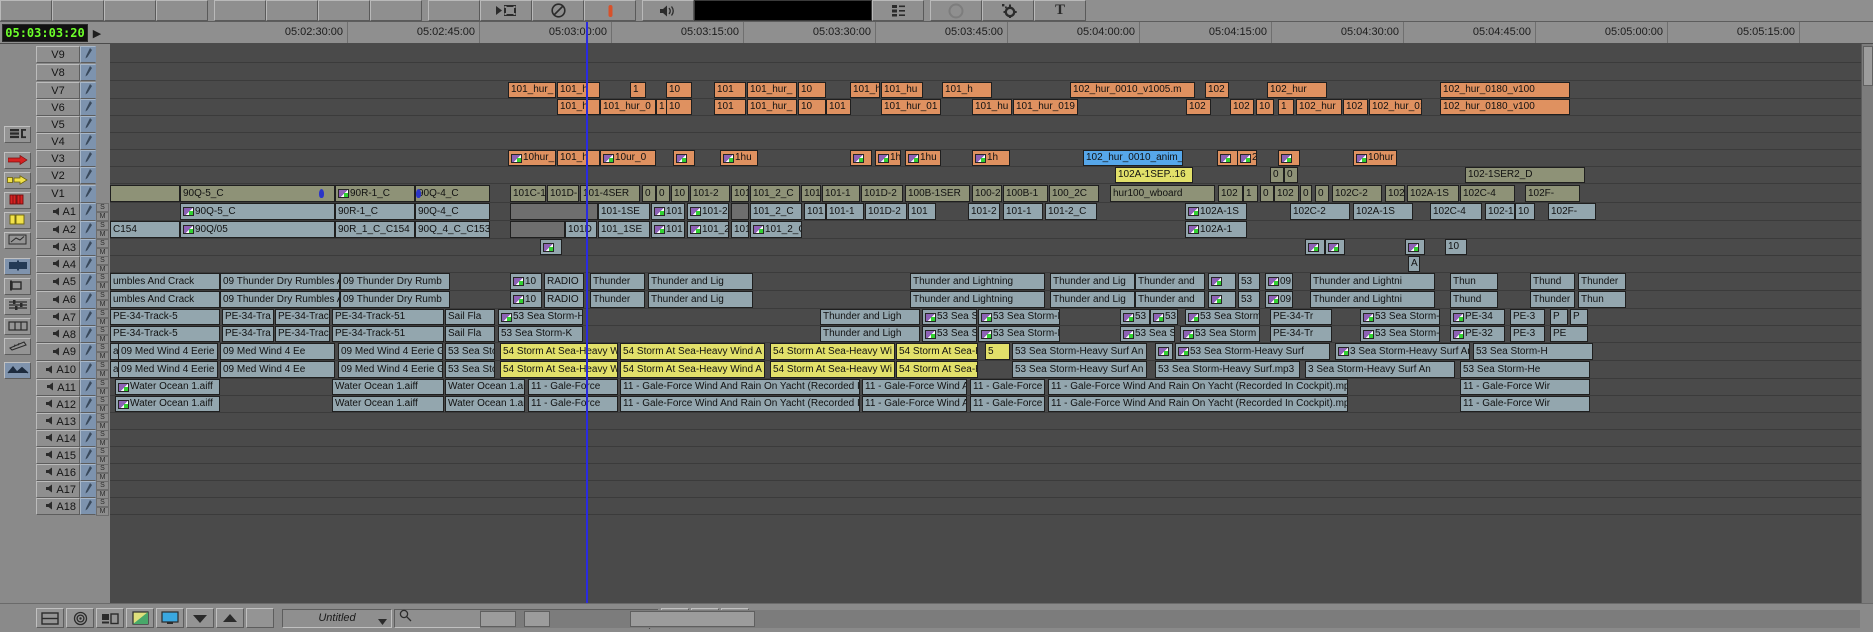  What do you see at coordinates (1297, 90) in the screenshot?
I see `timeline-clip: 102_hur` at bounding box center [1297, 90].